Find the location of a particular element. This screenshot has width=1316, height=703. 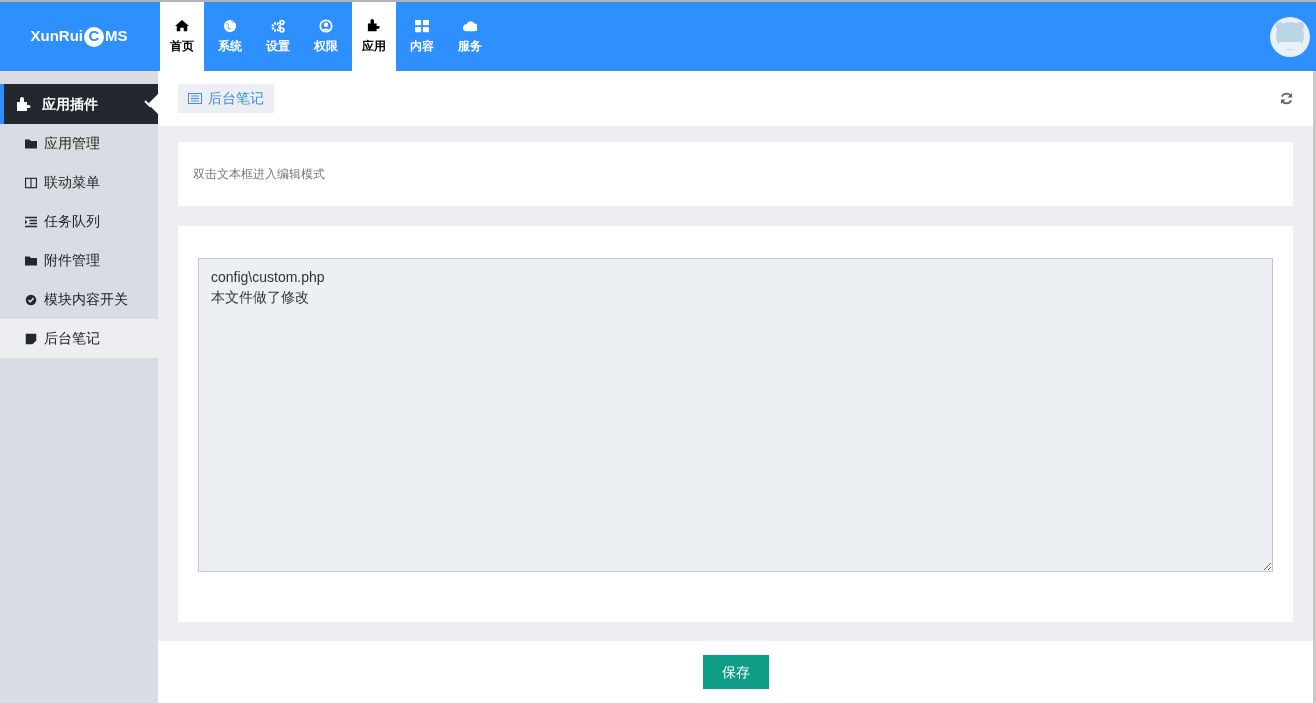

gears-icon is located at coordinates (278, 25).